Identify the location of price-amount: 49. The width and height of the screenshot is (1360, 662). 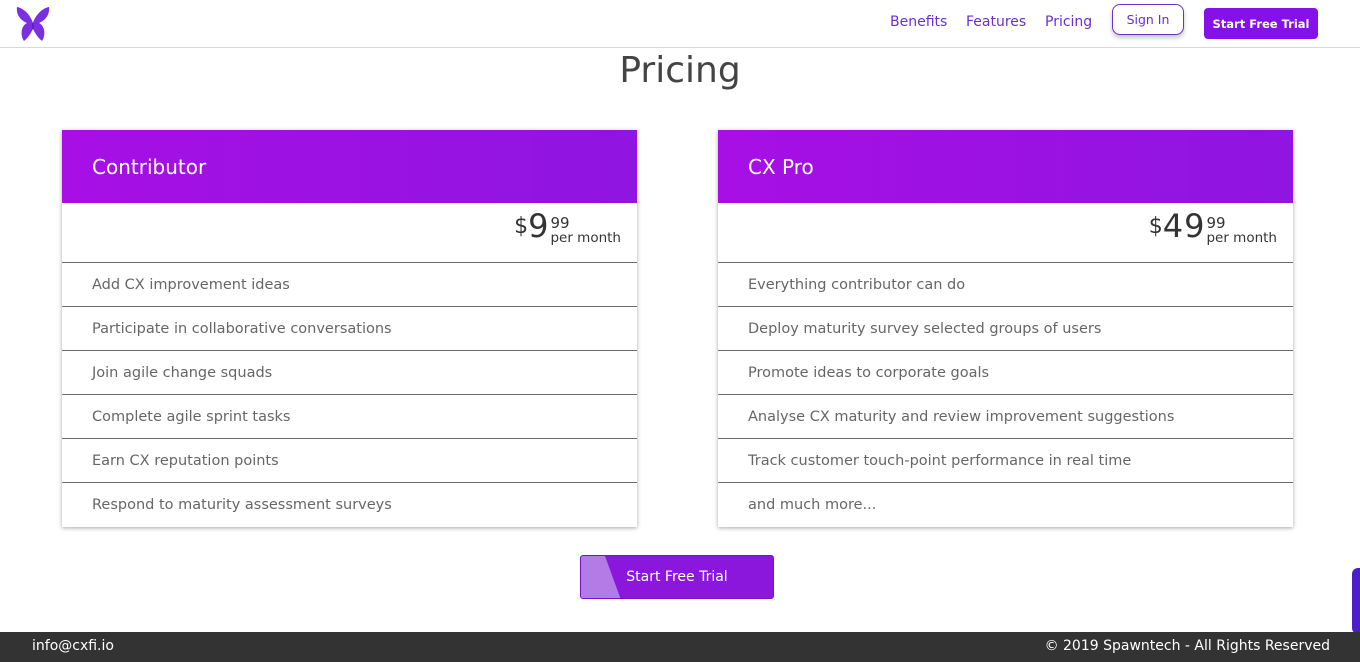
(1184, 226).